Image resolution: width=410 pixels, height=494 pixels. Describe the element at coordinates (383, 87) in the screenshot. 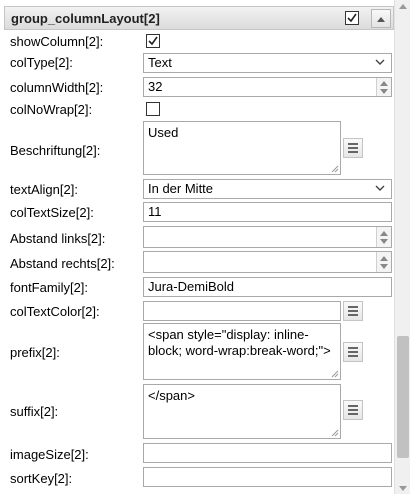

I see `columnwidth-spinner` at that location.